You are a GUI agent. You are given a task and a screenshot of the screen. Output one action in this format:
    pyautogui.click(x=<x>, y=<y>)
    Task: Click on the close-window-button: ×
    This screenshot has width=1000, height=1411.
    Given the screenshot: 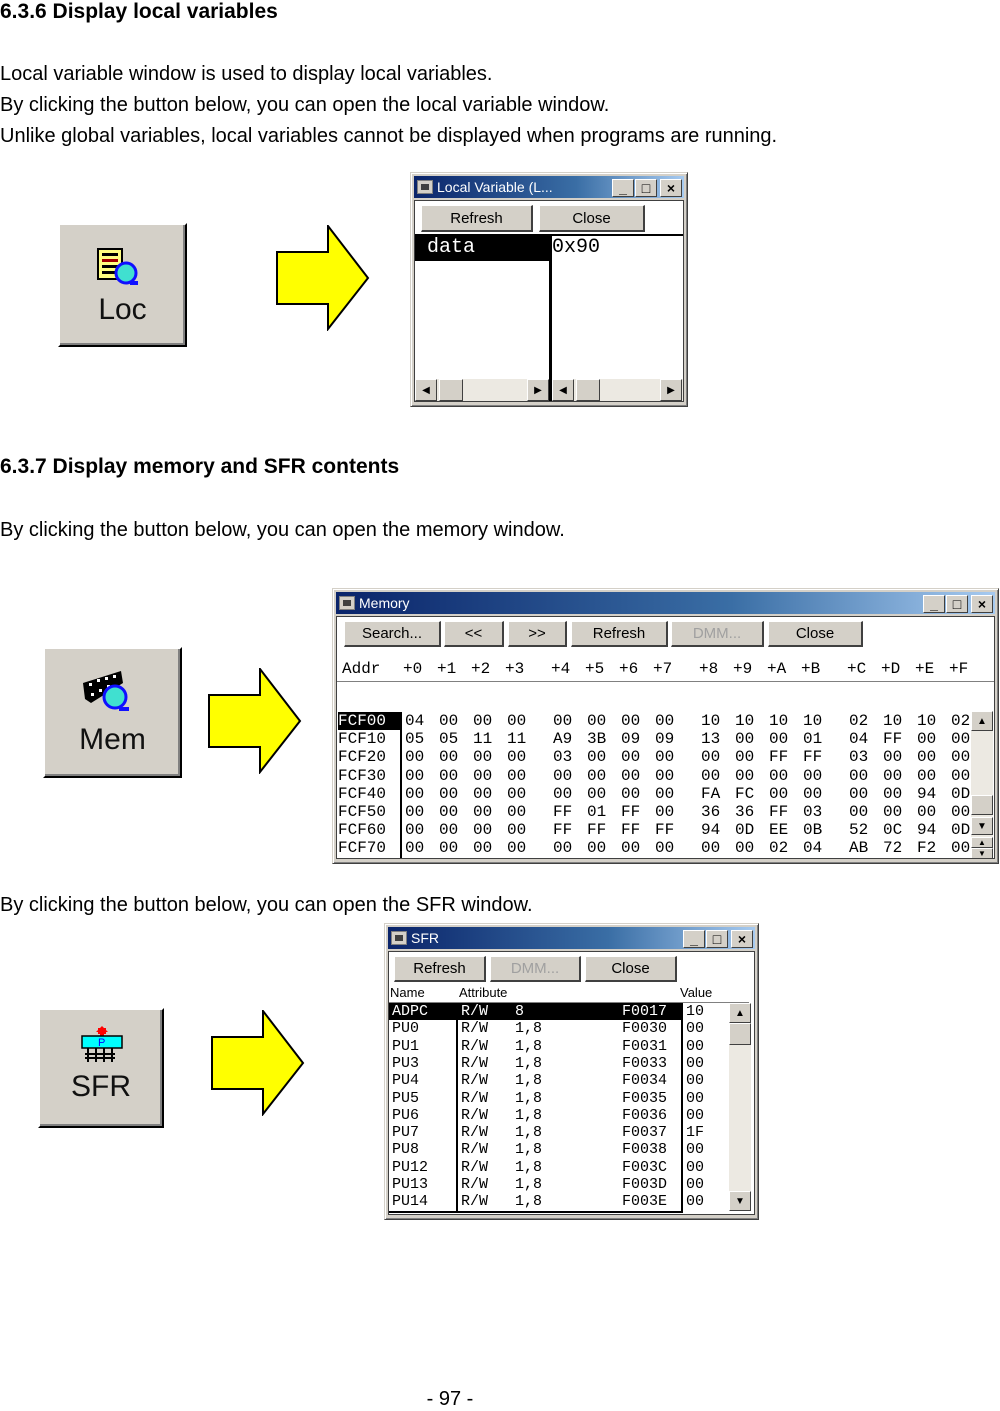 What is the action you would take?
    pyautogui.click(x=982, y=604)
    